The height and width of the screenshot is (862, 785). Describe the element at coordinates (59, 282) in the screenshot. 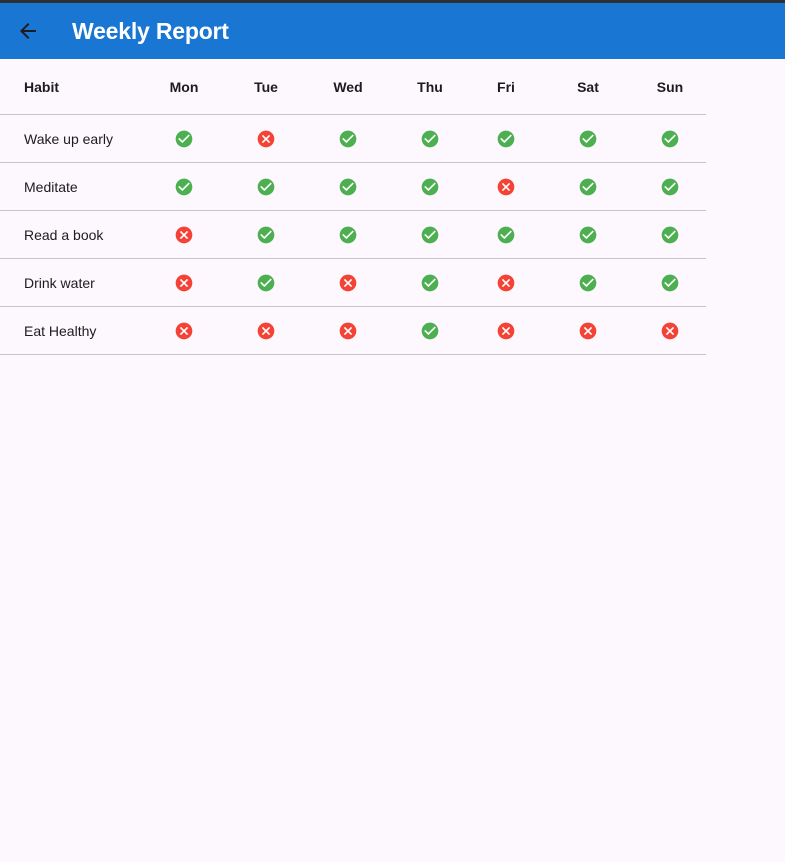

I see `habit-name: Drink water` at that location.